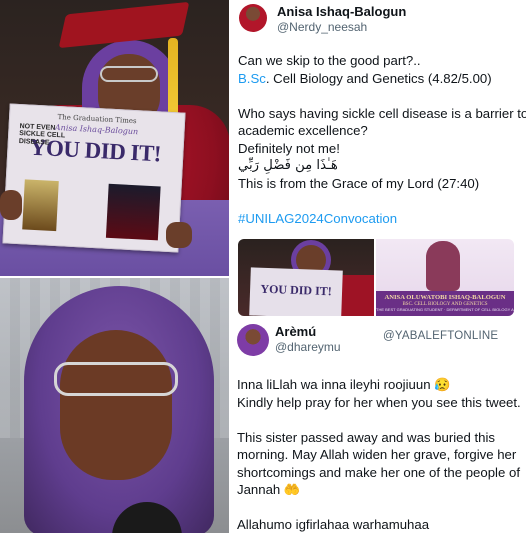 The width and height of the screenshot is (526, 533). What do you see at coordinates (303, 130) in the screenshot?
I see `tweet-line: academic excellence?` at bounding box center [303, 130].